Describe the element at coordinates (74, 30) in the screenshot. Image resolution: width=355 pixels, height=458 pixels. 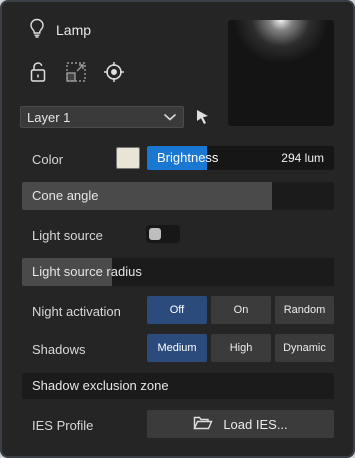
I see `panel-title: Lamp` at that location.